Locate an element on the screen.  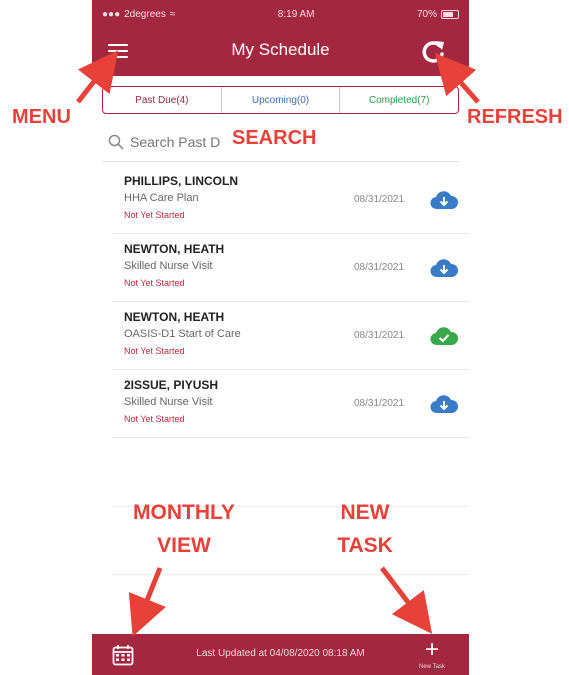
new-task-button: + New Task is located at coordinates (432, 656).